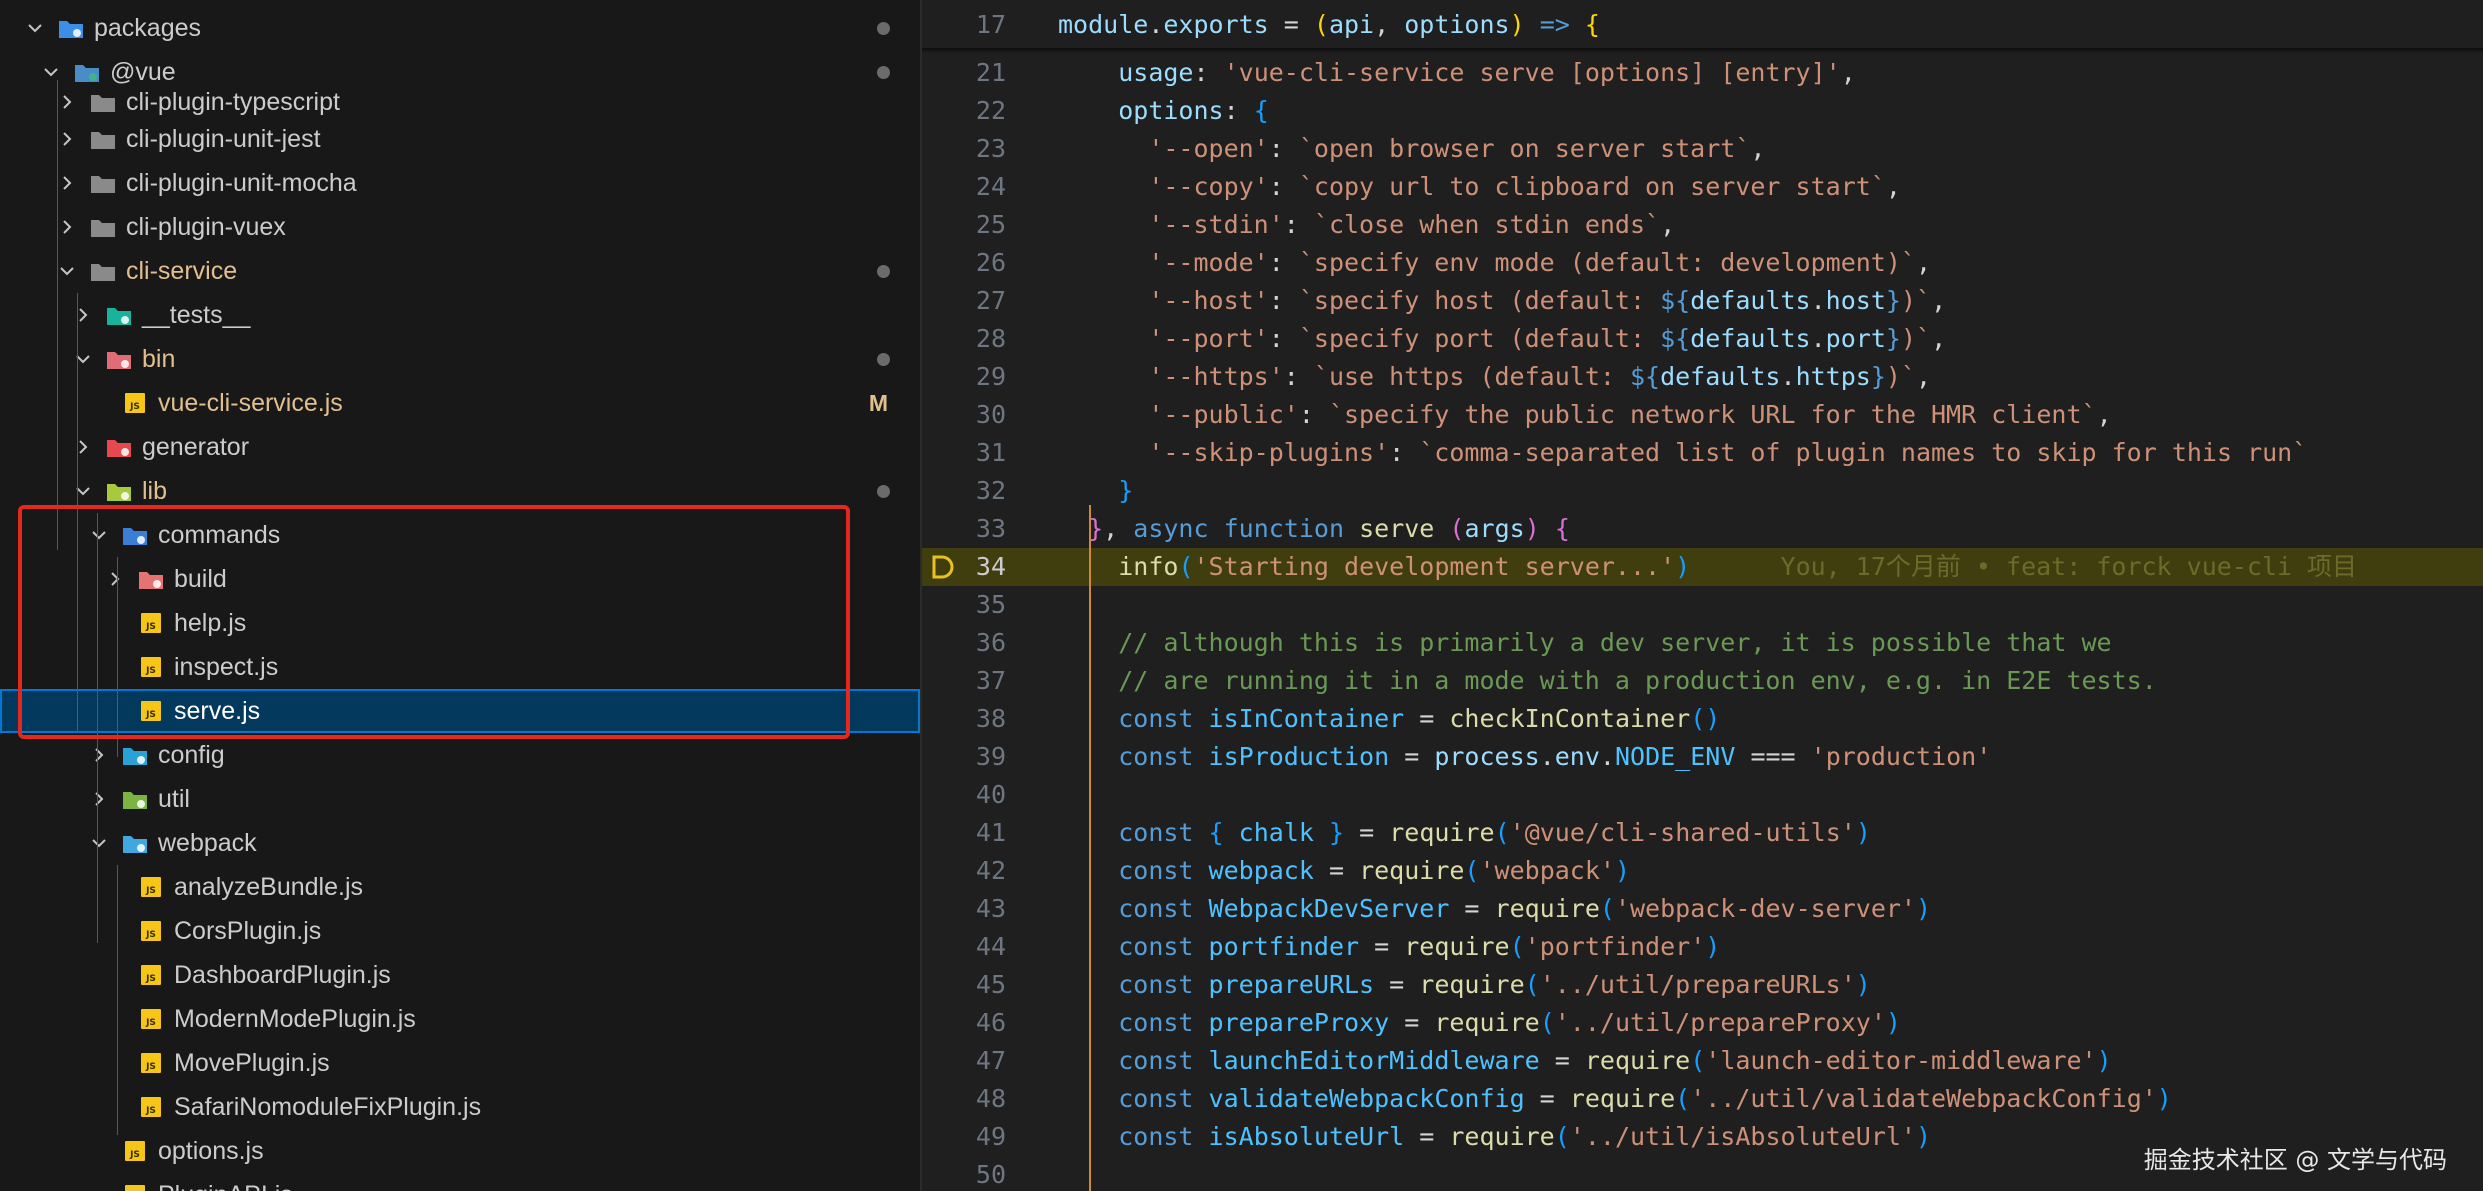 This screenshot has width=2483, height=1191. Describe the element at coordinates (460, 315) in the screenshot. I see `tree-item: __tests__` at that location.